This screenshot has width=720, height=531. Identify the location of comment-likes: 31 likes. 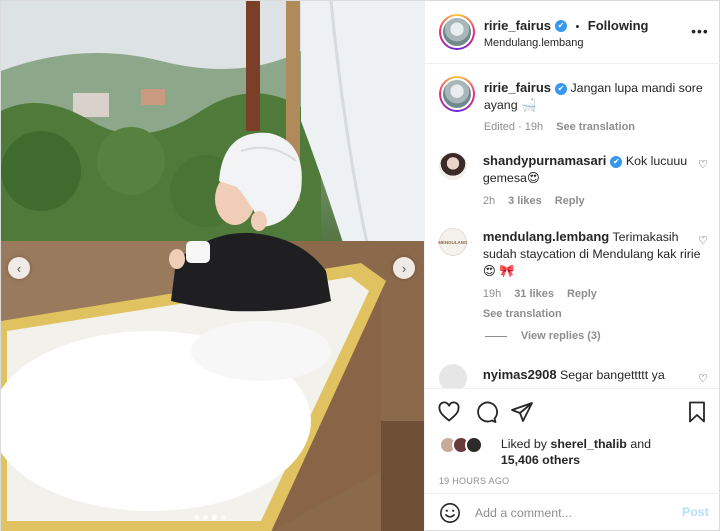
(534, 294).